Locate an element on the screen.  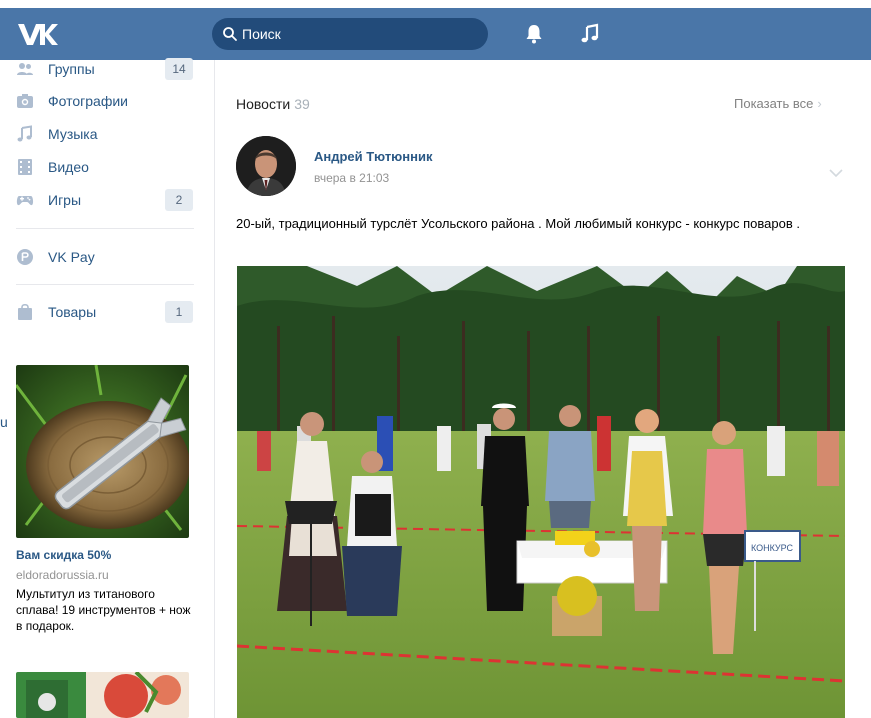
sidebar-item-label: Видео is located at coordinates (68, 167).